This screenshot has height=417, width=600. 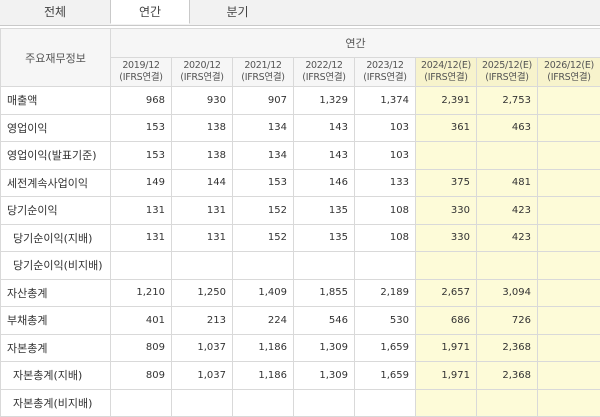 What do you see at coordinates (141, 183) in the screenshot?
I see `value-cell: 149` at bounding box center [141, 183].